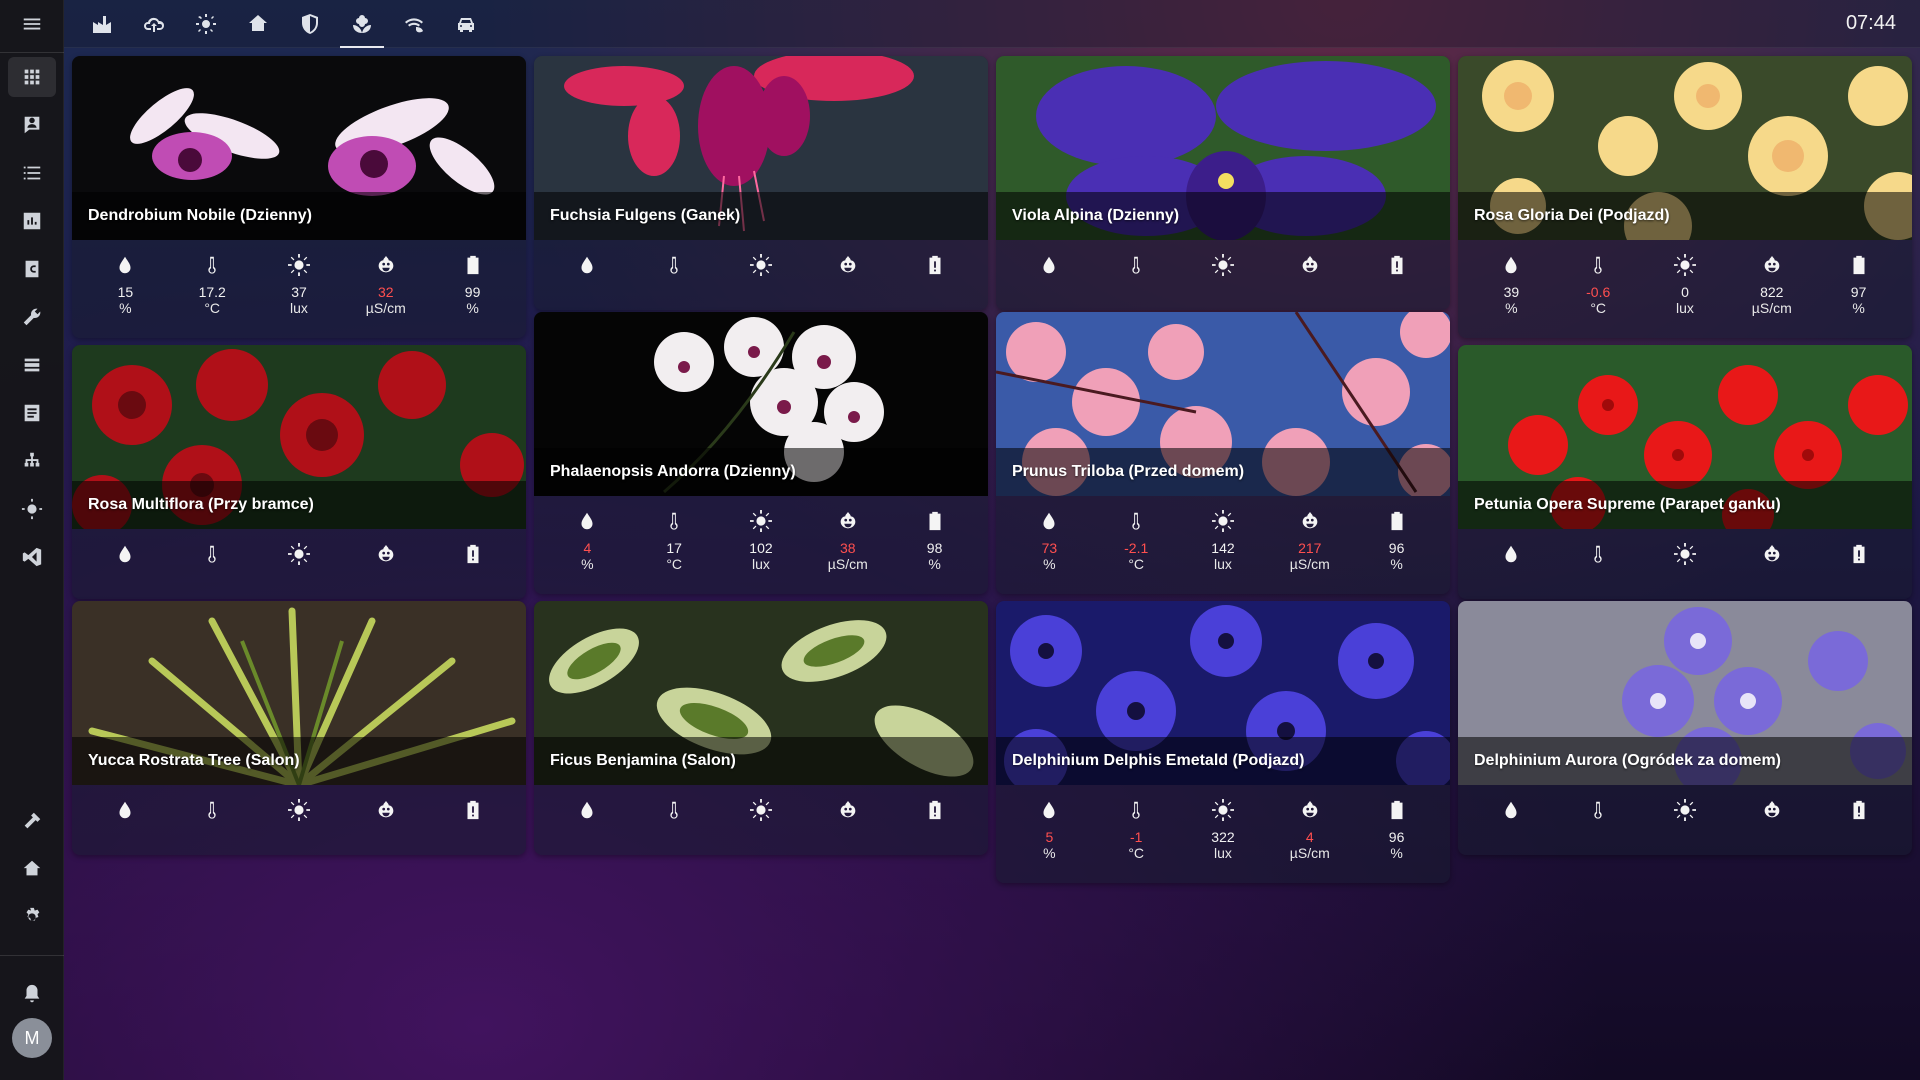 This screenshot has width=1920, height=1080. Describe the element at coordinates (761, 552) in the screenshot. I see `sensor-sun: 102 lux` at that location.